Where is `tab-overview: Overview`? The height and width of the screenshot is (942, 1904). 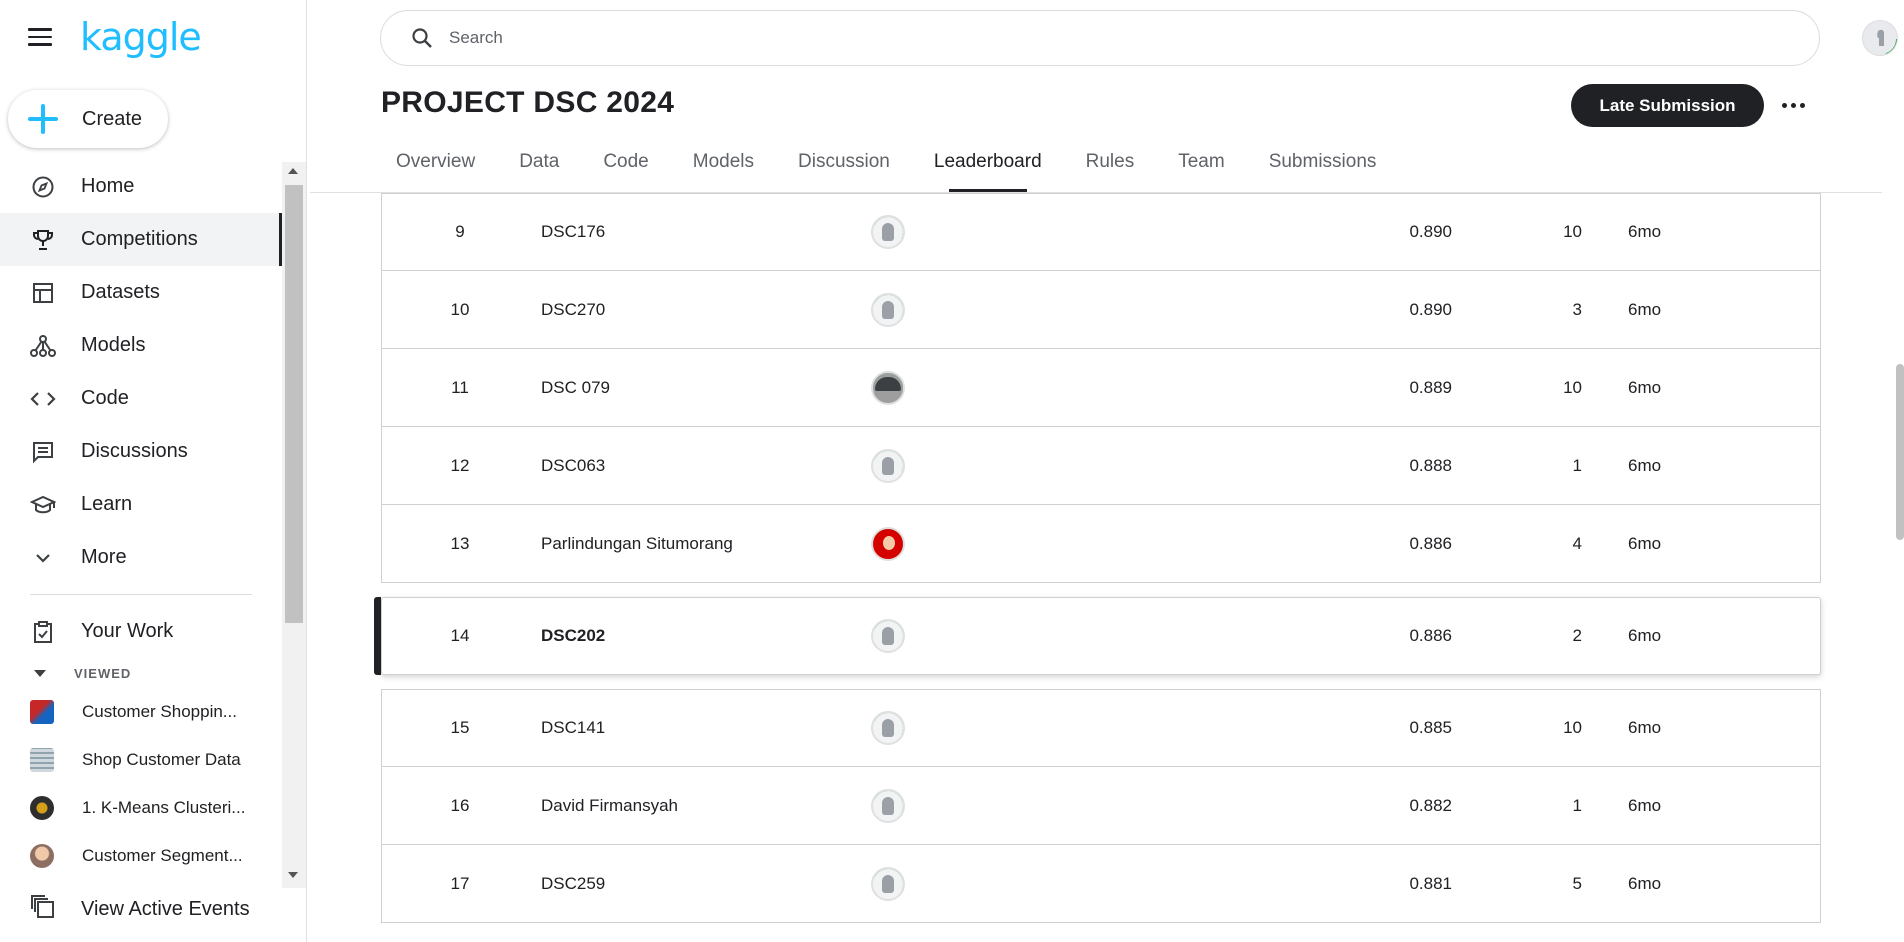 tab-overview: Overview is located at coordinates (435, 170).